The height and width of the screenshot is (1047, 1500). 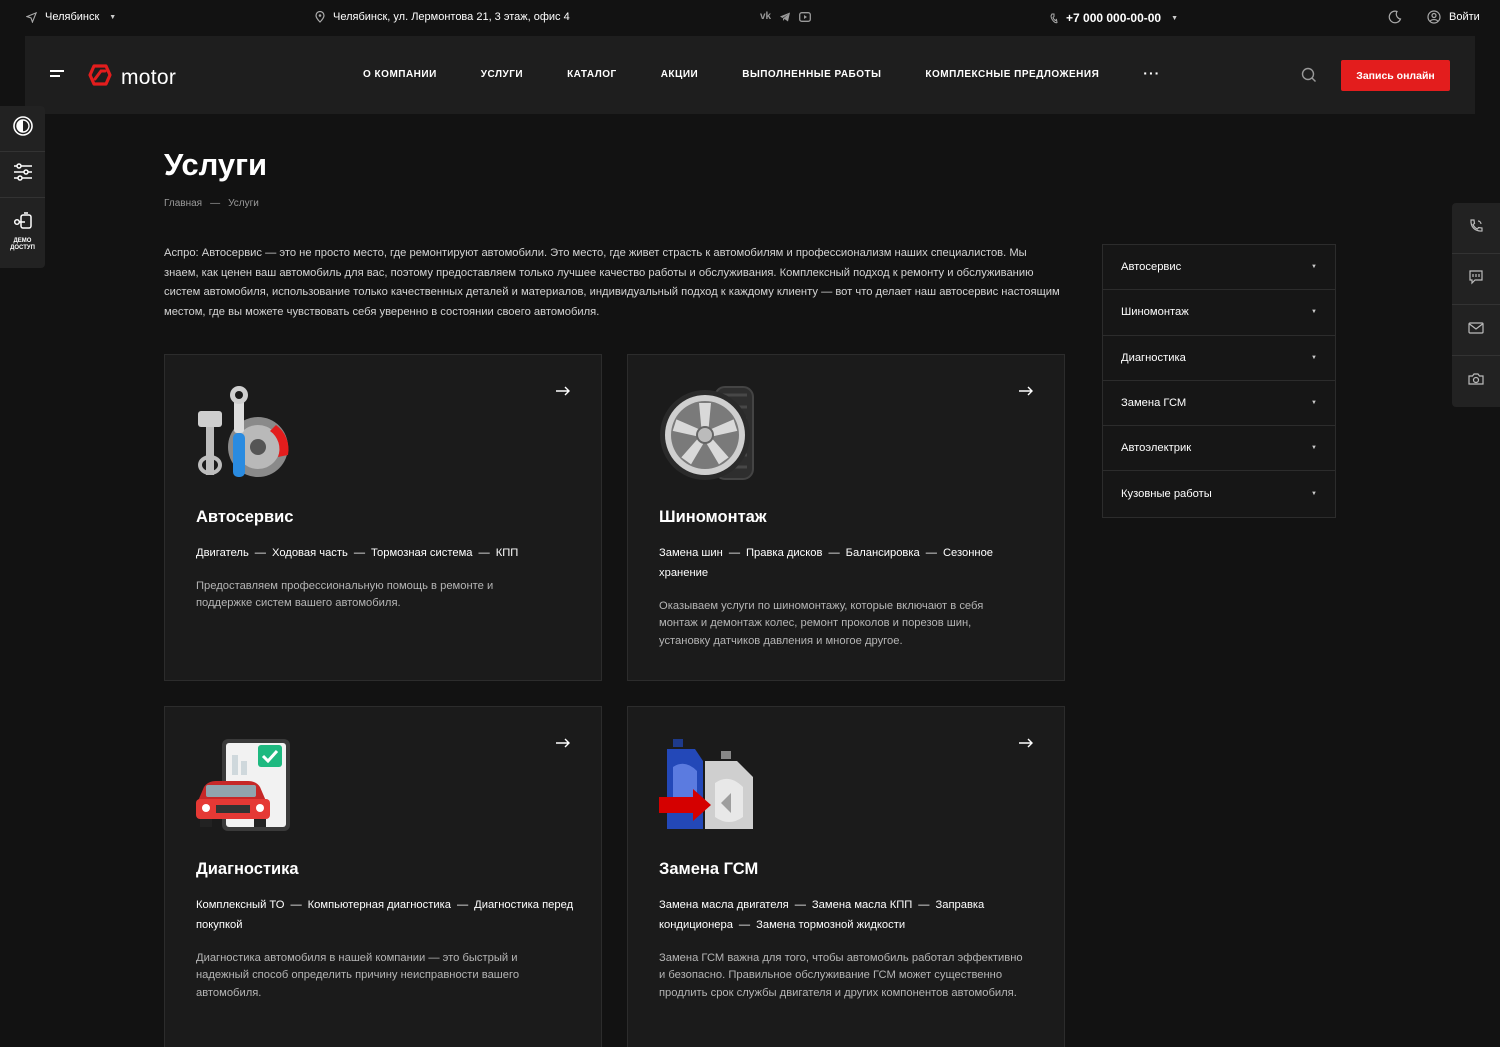 What do you see at coordinates (31, 17) in the screenshot?
I see `location-arrow-icon` at bounding box center [31, 17].